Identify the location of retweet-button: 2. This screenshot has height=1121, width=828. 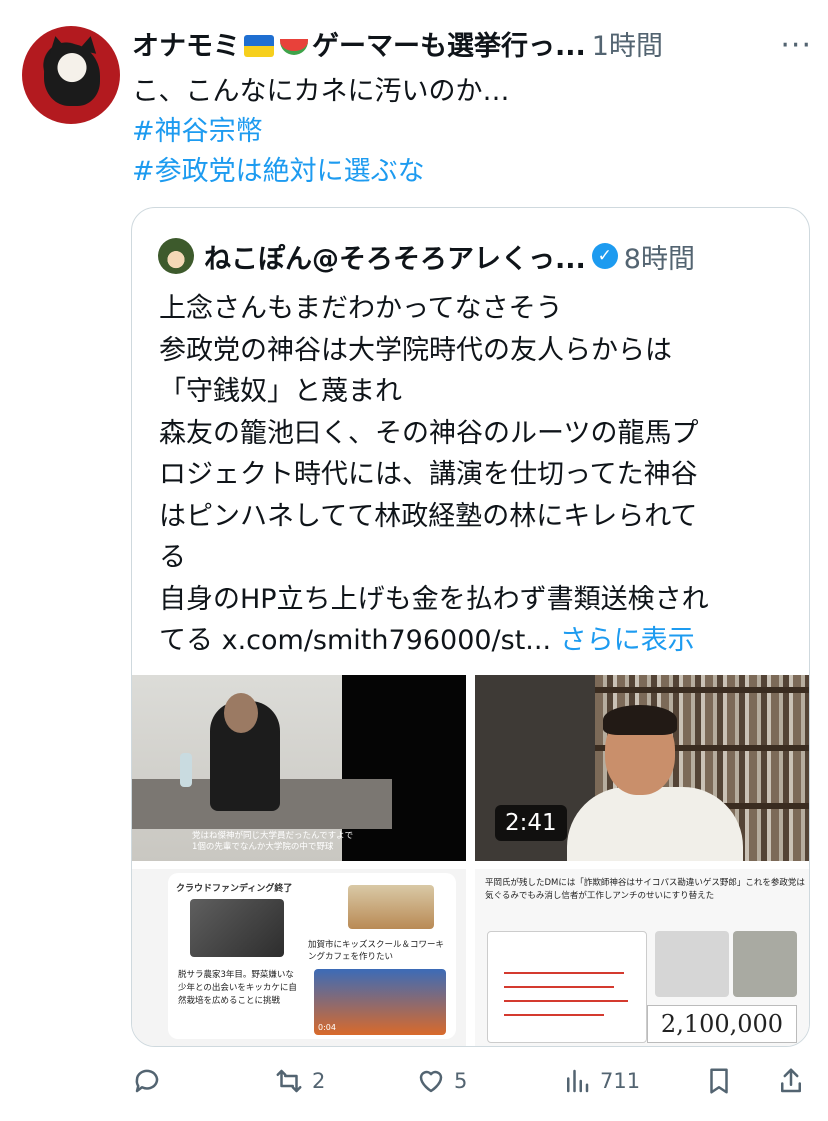
(299, 1081).